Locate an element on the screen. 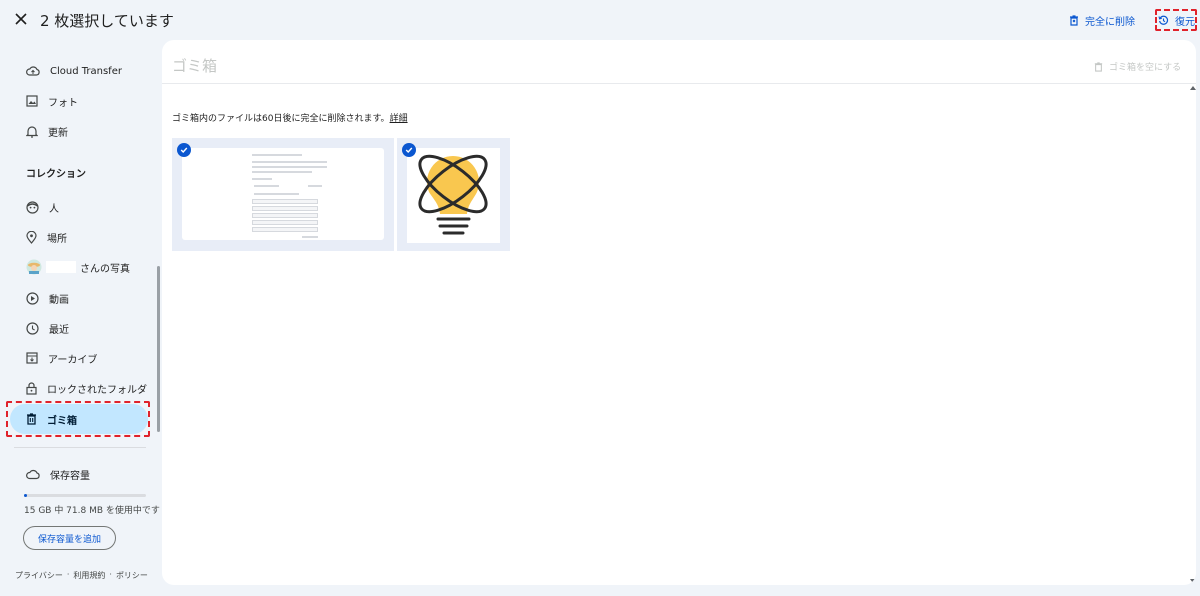 The width and height of the screenshot is (1200, 596). sidebar-item-label: フォト is located at coordinates (63, 103).